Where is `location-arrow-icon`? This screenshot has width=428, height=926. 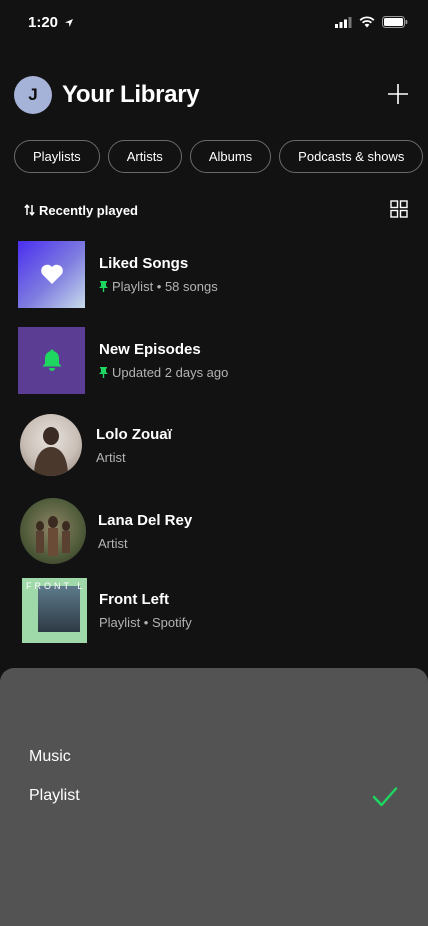
location-arrow-icon is located at coordinates (69, 22).